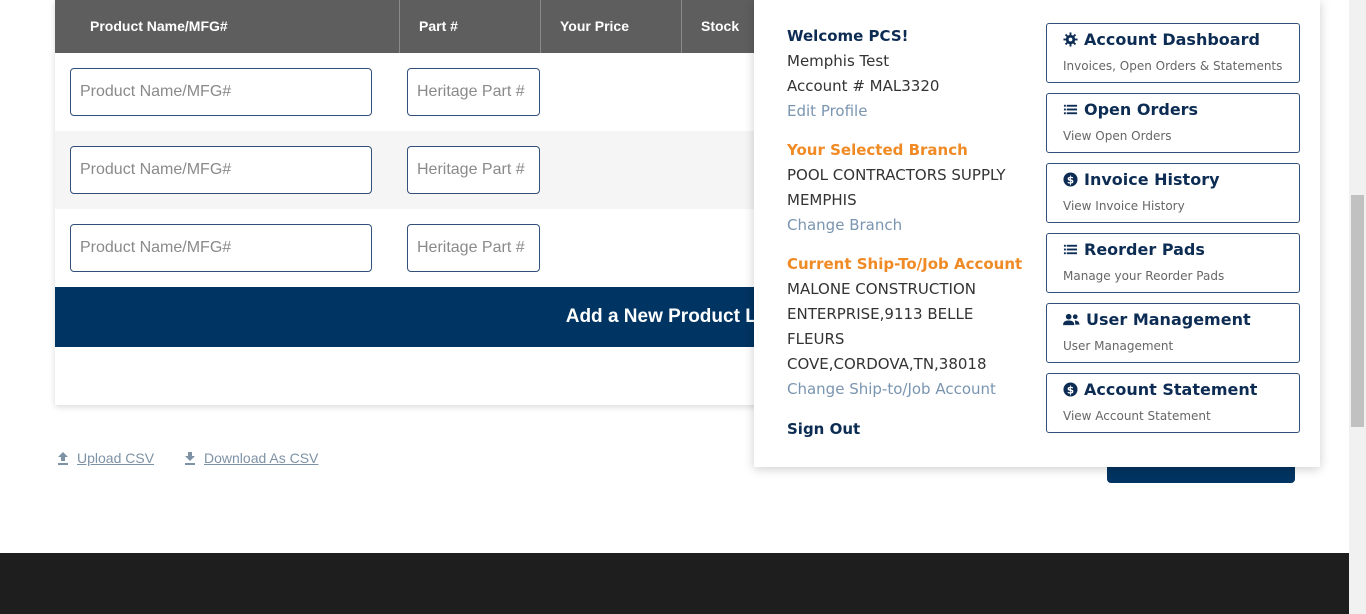  Describe the element at coordinates (848, 36) in the screenshot. I see `welcome-heading: Welcome PCS!` at that location.